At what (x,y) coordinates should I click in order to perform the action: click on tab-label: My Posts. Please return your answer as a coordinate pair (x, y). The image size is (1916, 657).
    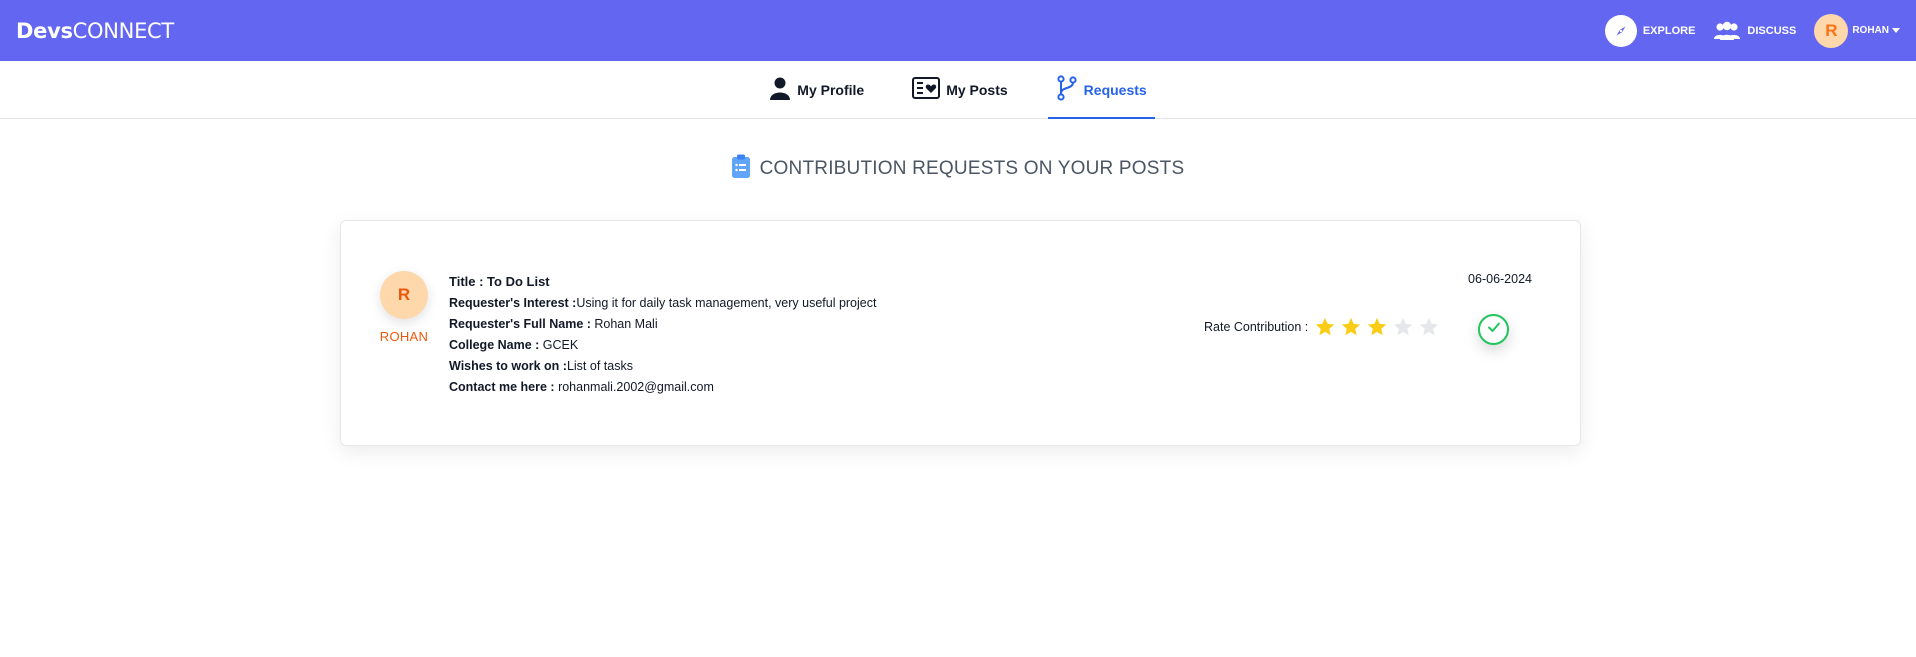
    Looking at the image, I should click on (977, 89).